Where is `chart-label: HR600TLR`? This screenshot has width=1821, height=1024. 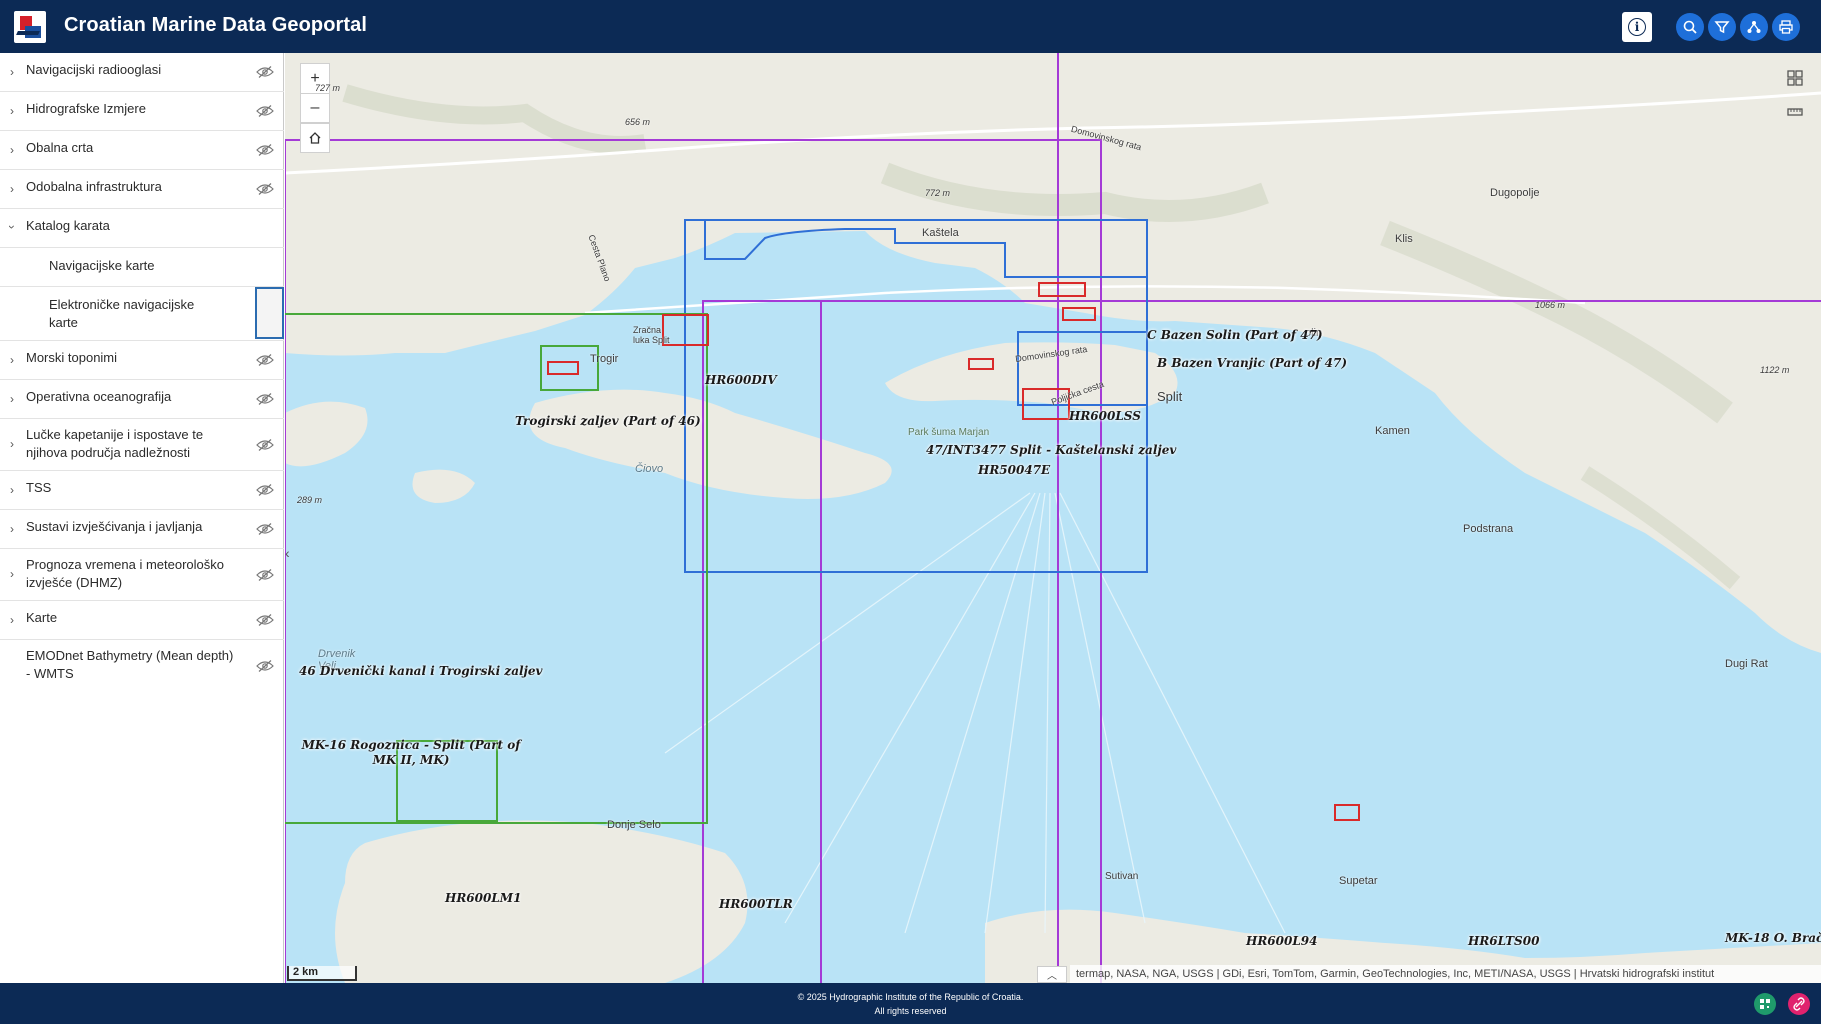 chart-label: HR600TLR is located at coordinates (756, 904).